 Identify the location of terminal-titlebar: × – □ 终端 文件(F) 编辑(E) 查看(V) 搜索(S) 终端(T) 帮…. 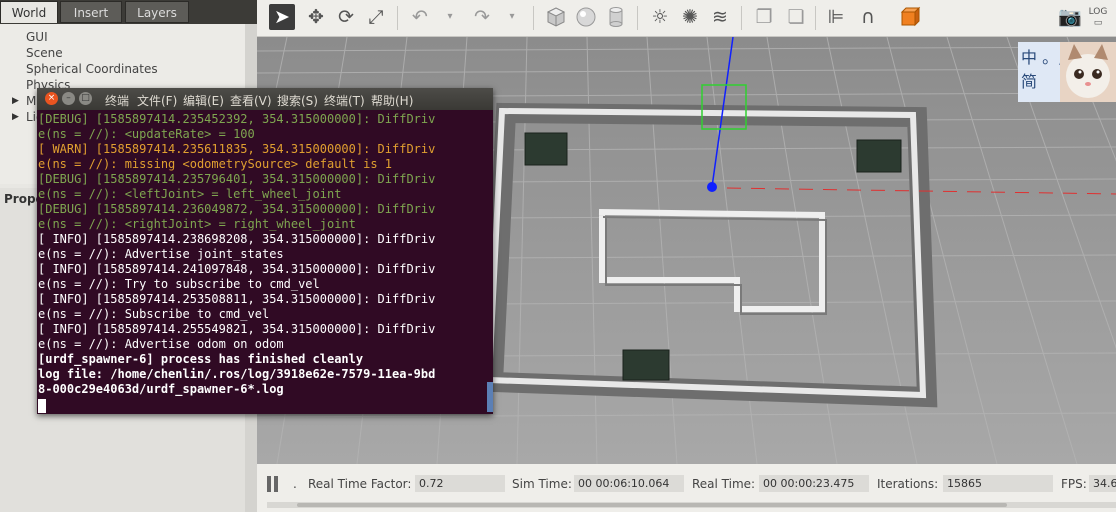
(265, 99).